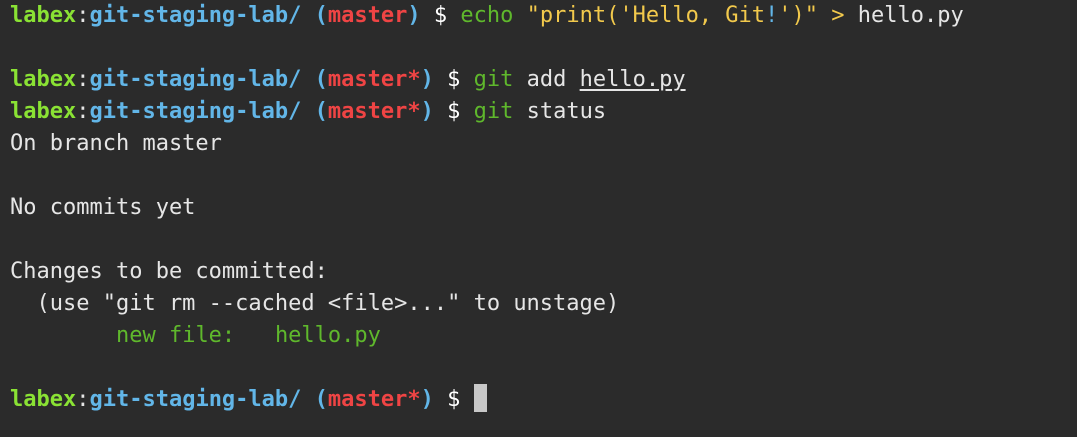 The image size is (1077, 437). Describe the element at coordinates (487, 15) in the screenshot. I see `command-name: echo` at that location.